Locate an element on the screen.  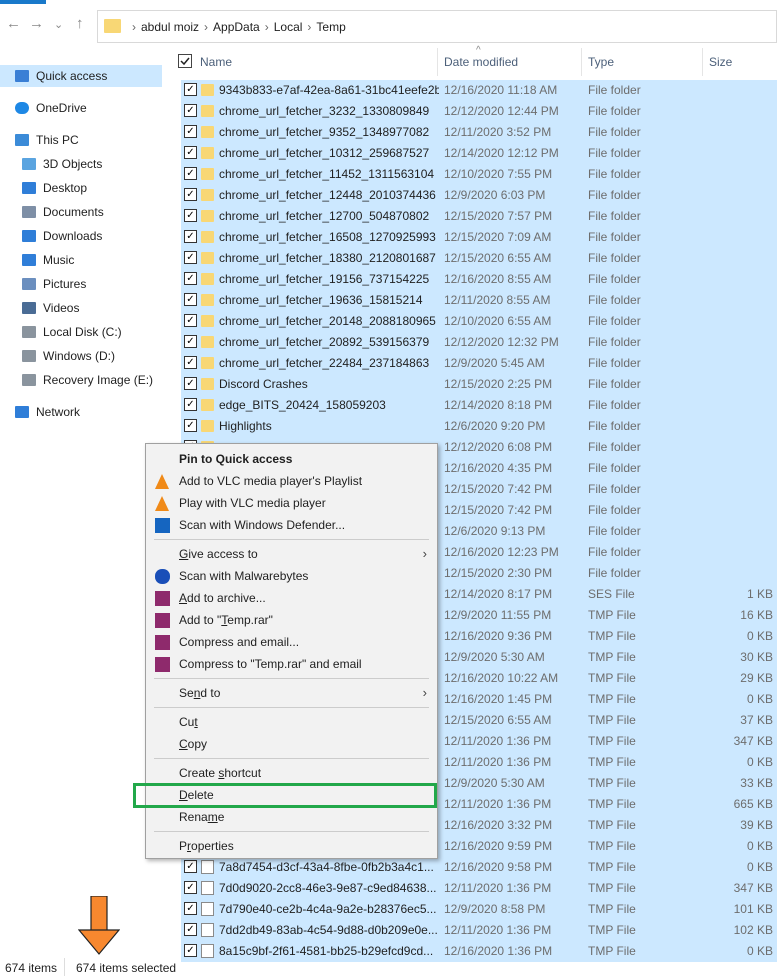
menu-item-cut: Cut is located at coordinates (291, 722).